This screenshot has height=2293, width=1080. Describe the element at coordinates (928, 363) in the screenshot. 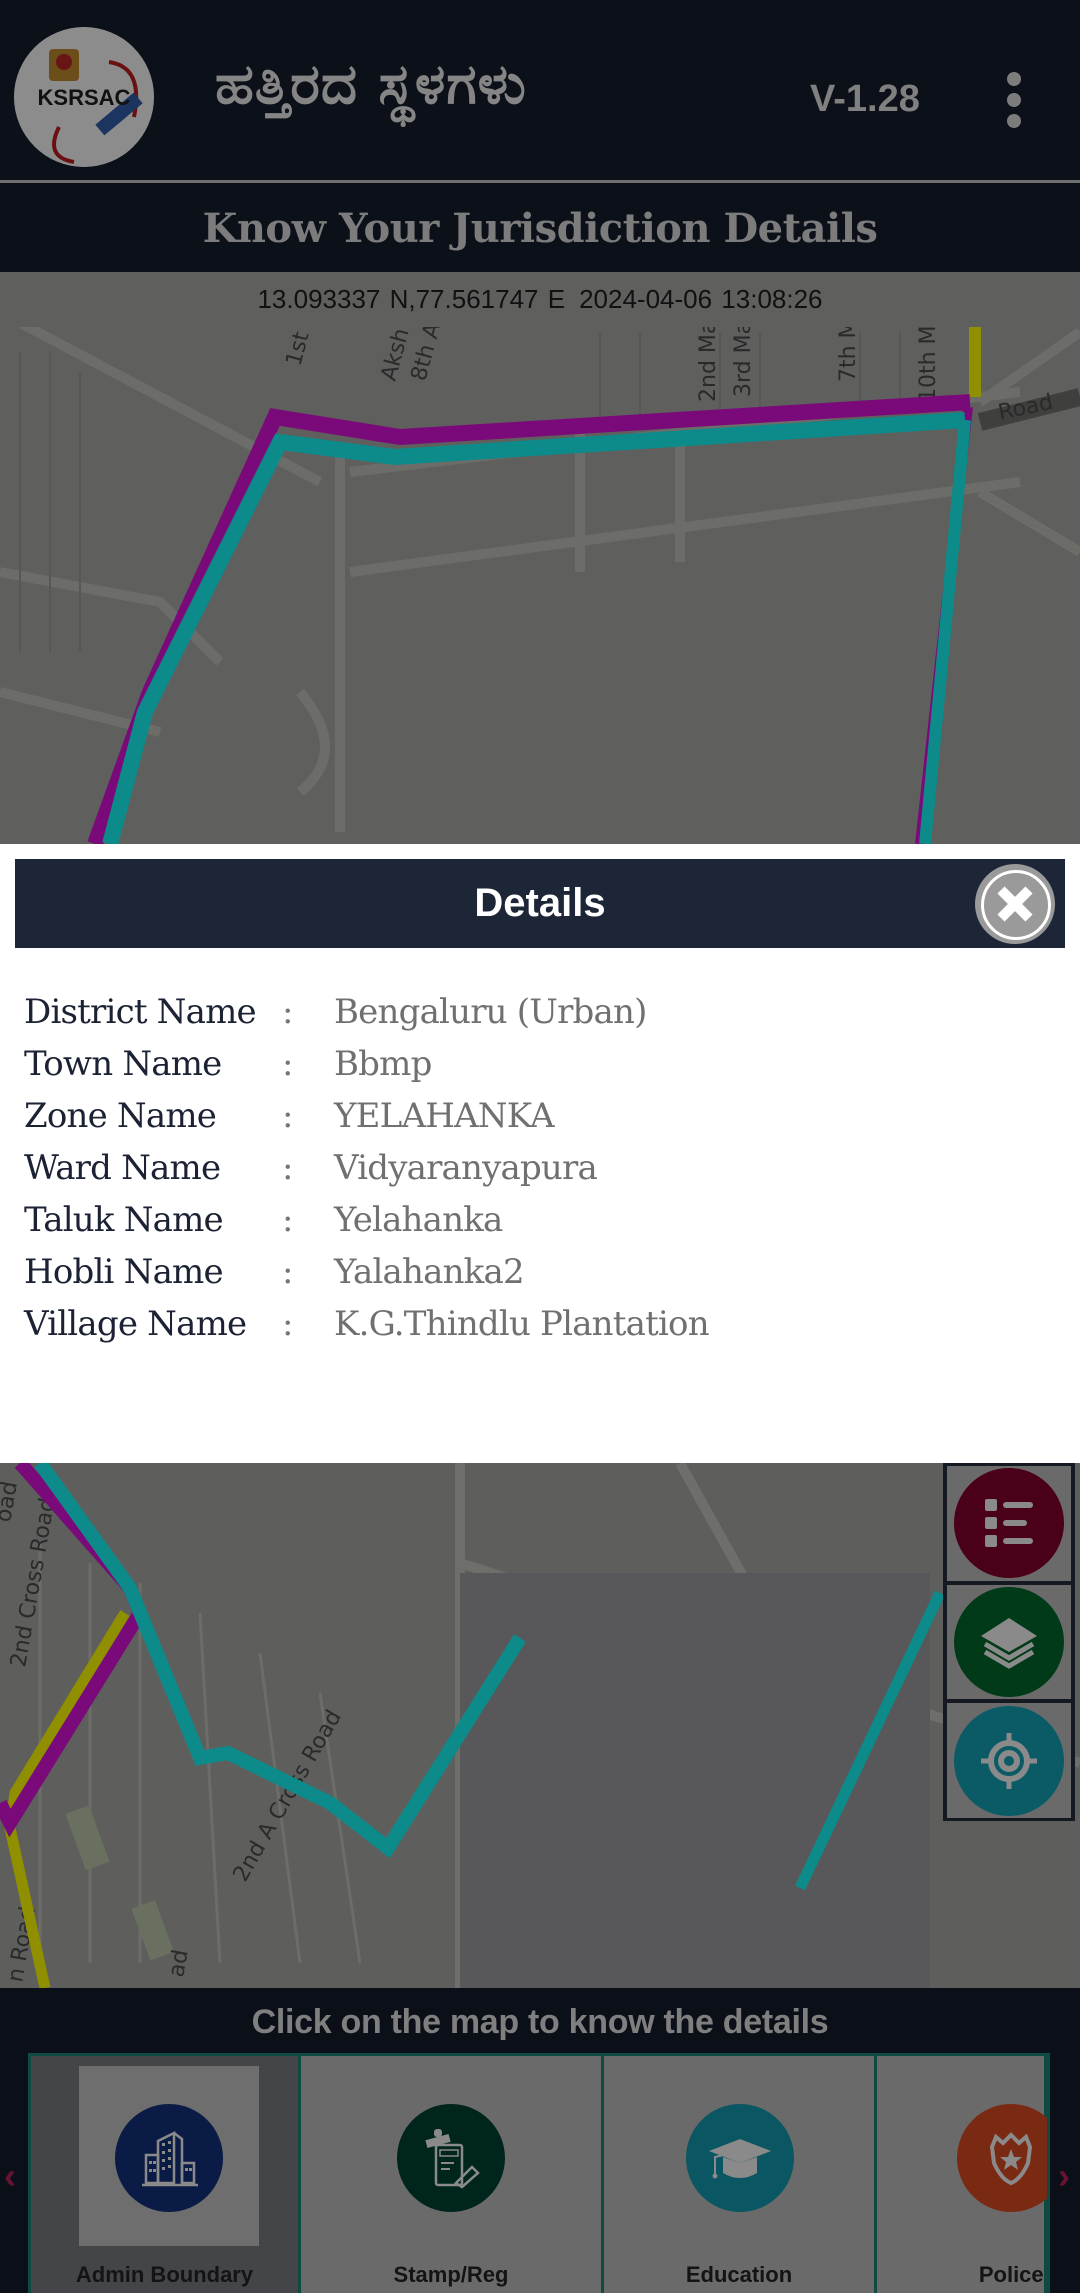

I see `map-label-10th-main: 10th M` at that location.